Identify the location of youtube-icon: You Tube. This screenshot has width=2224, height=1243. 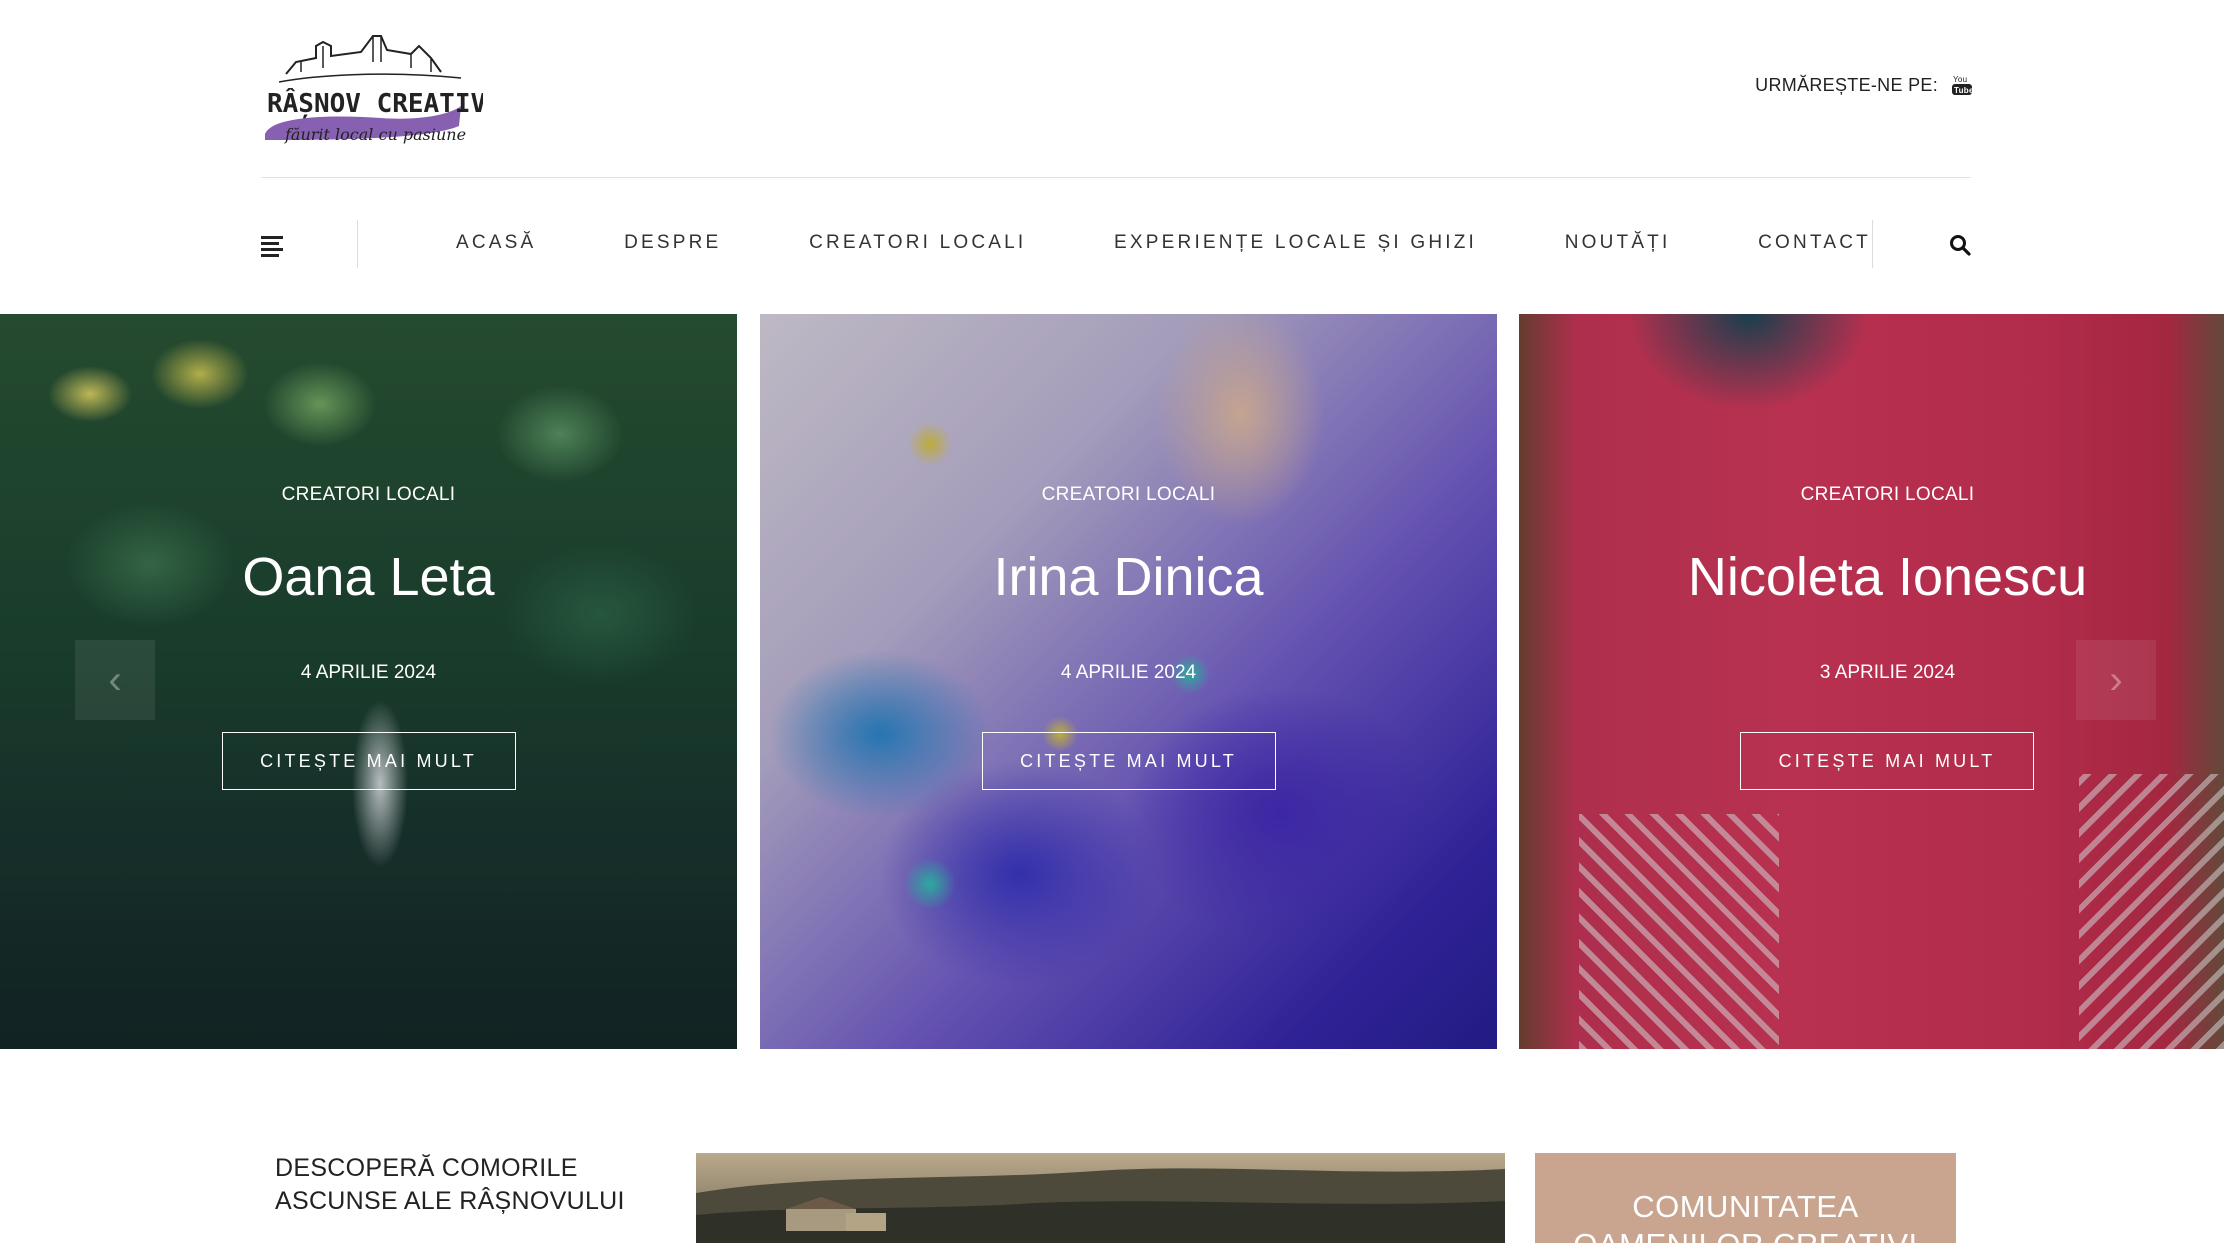
(1962, 85).